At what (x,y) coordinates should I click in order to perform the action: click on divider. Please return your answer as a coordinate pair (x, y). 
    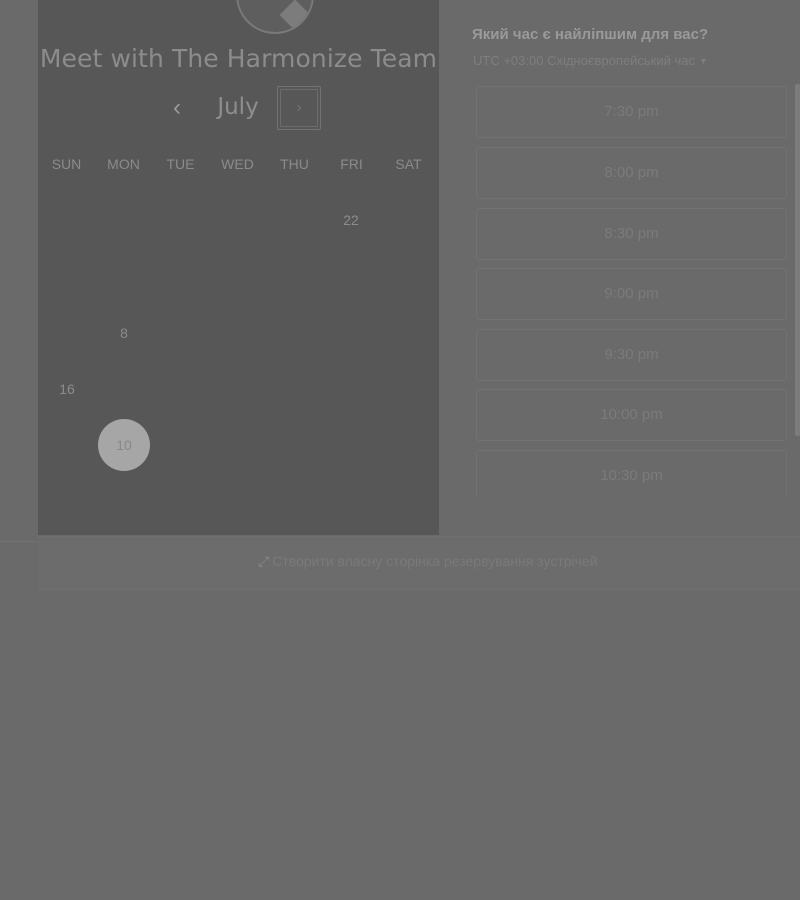
    Looking at the image, I should click on (19, 541).